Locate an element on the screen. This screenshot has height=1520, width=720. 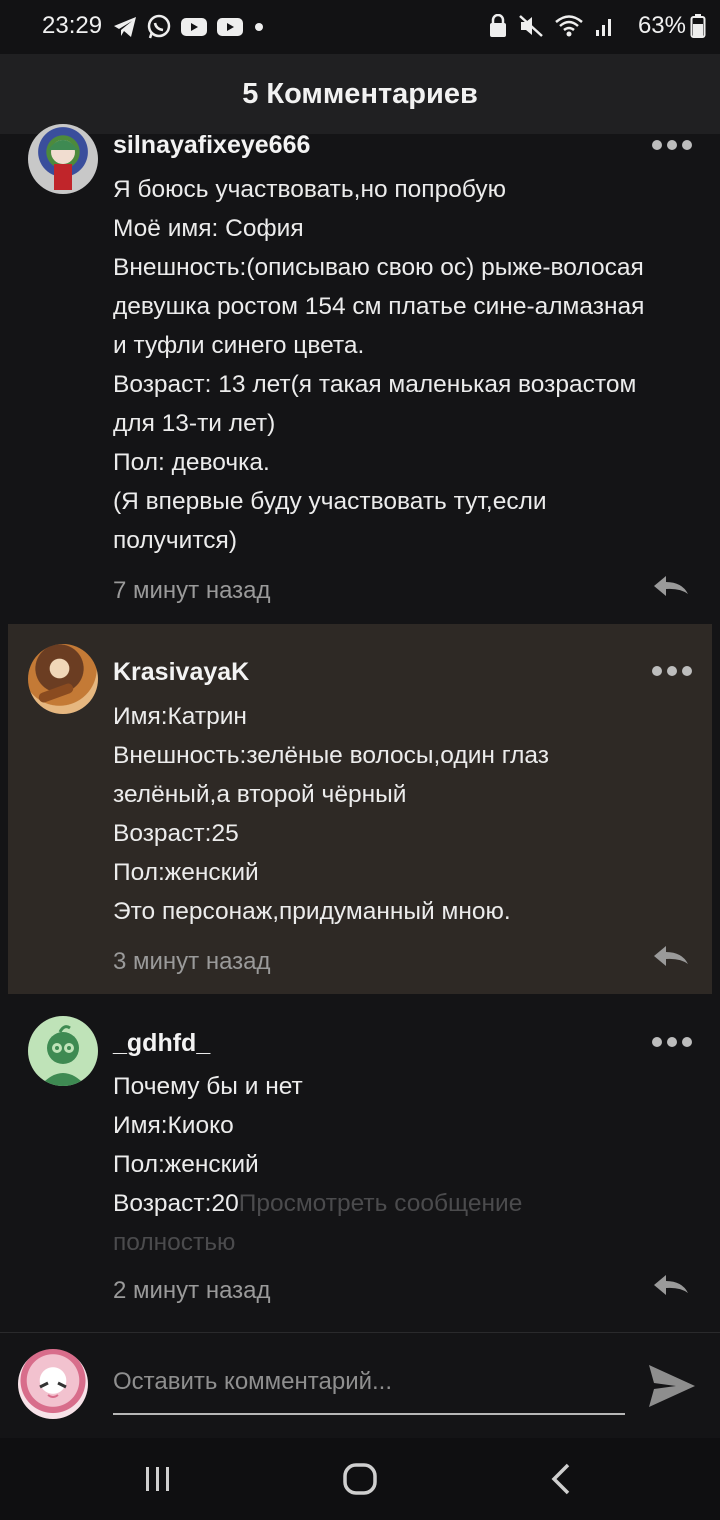
user-avatar is located at coordinates (53, 1384).